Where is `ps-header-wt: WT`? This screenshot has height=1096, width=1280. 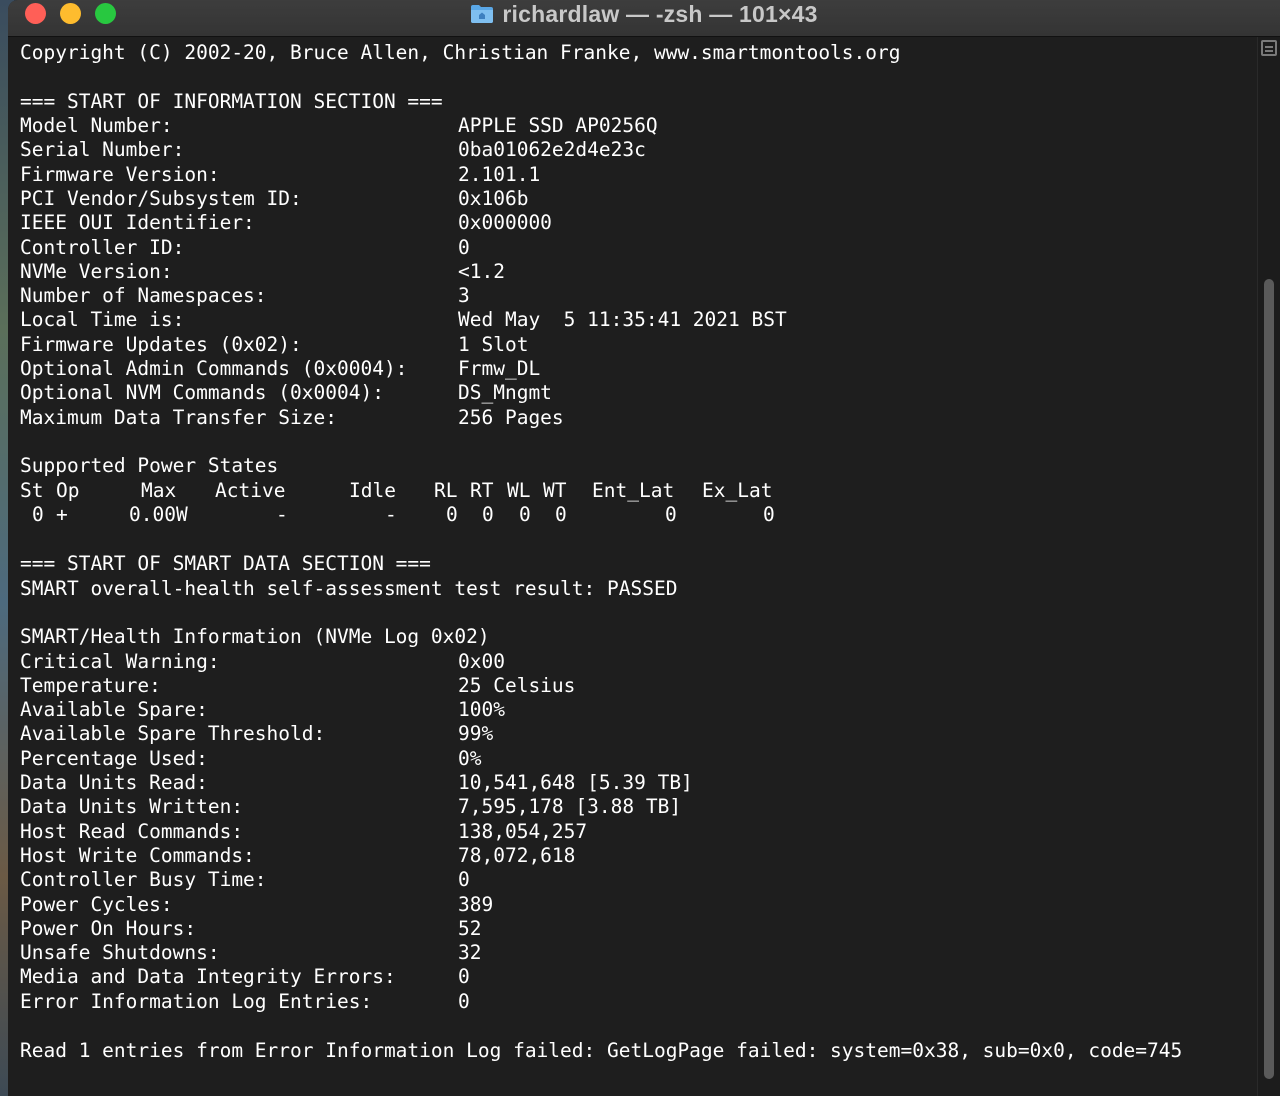
ps-header-wt: WT is located at coordinates (555, 490).